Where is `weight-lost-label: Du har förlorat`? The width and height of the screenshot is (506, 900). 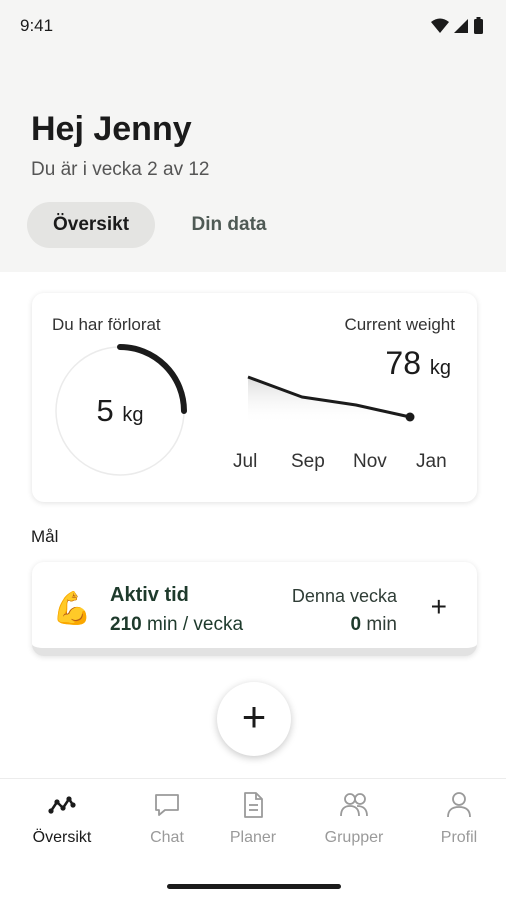
weight-lost-label: Du har förlorat is located at coordinates (106, 324).